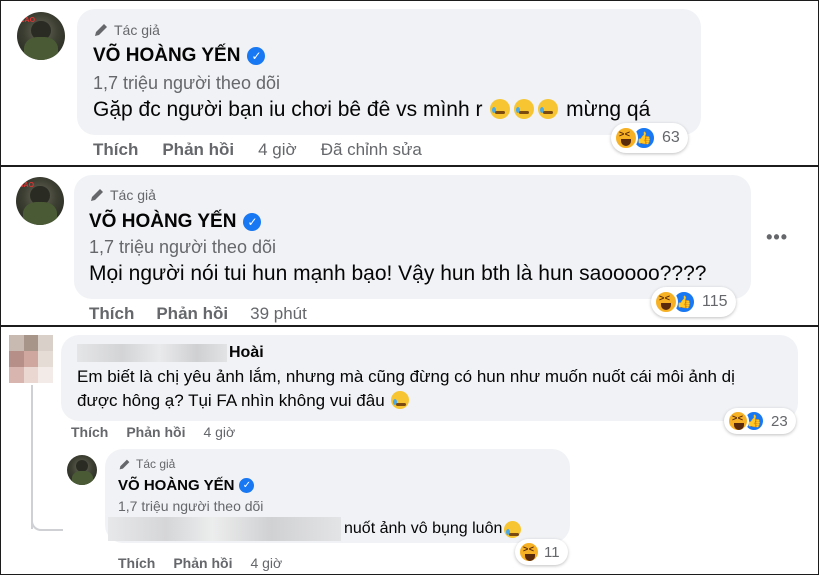  What do you see at coordinates (288, 109) in the screenshot?
I see `comment-text-part: Gặp đc người bạn iu chơi bê đê vs mình r` at bounding box center [288, 109].